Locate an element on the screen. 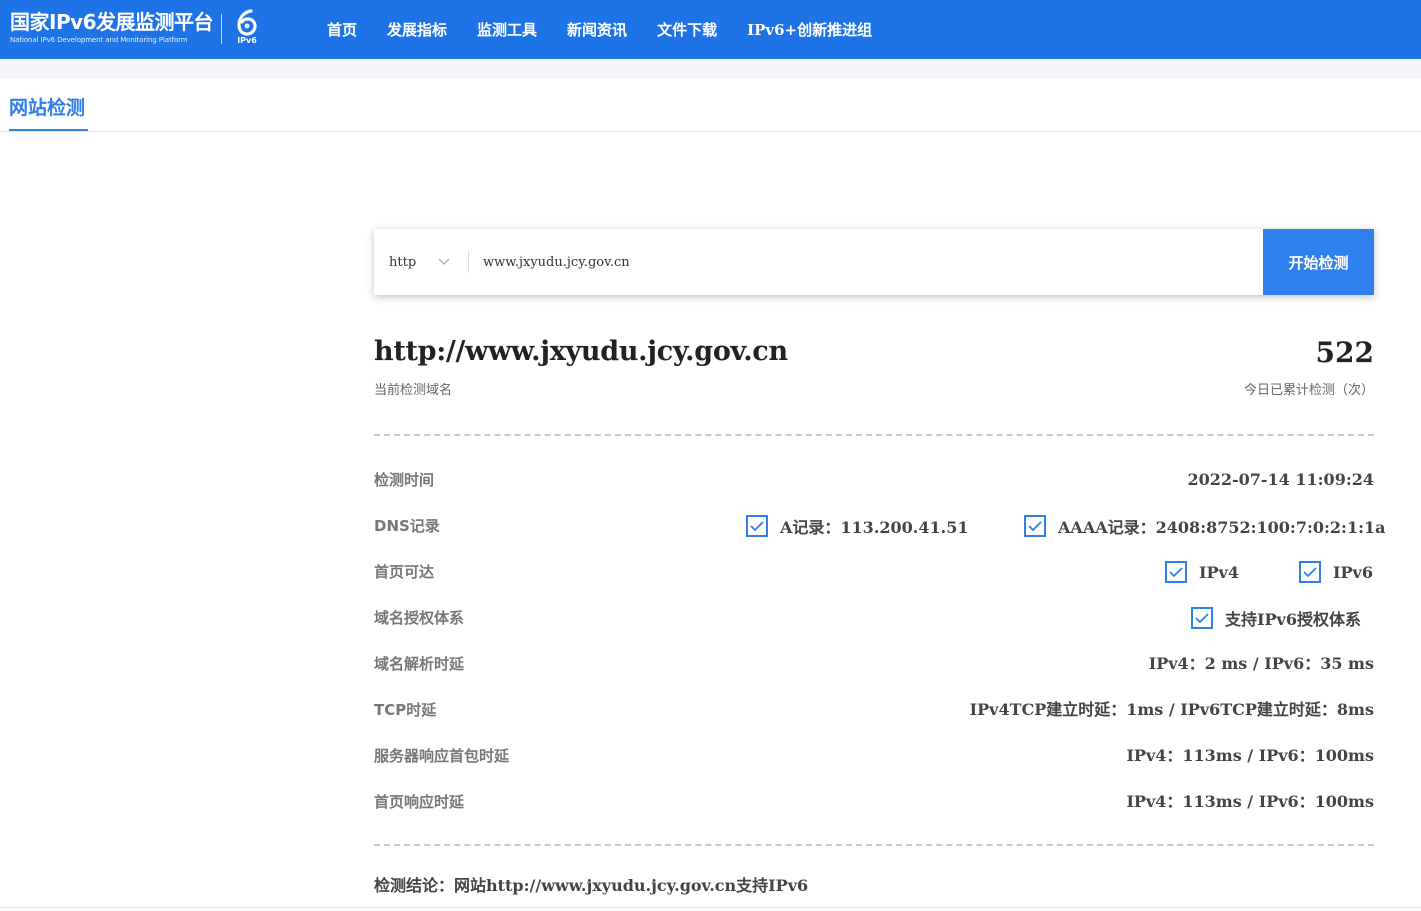 Image resolution: width=1421 pixels, height=911 pixels. logo-title: 国家IPv6发展监测平台 is located at coordinates (112, 22).